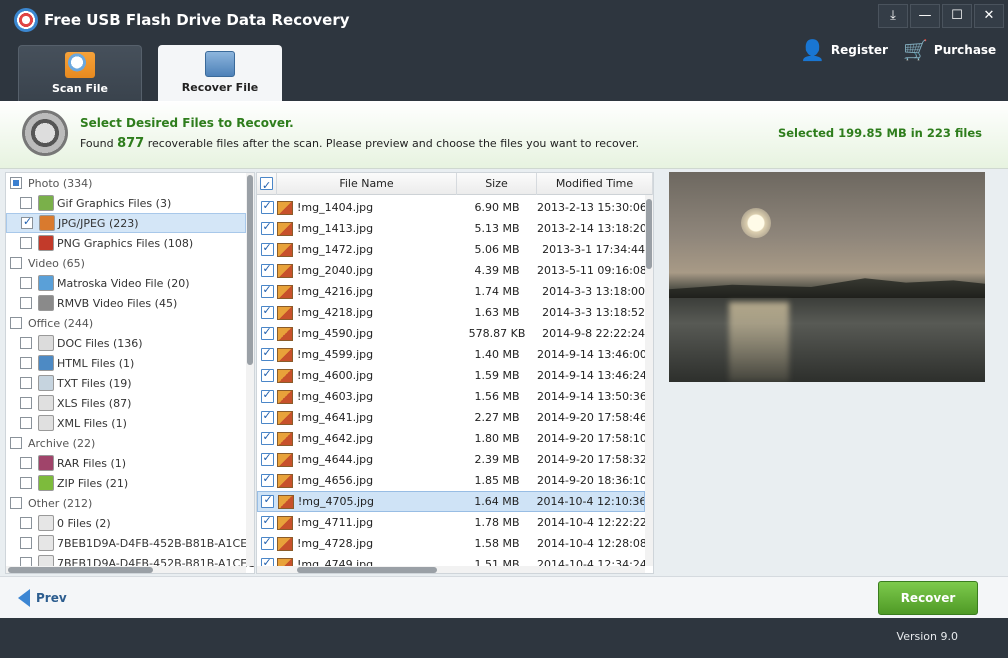 This screenshot has width=1008, height=658. Describe the element at coordinates (925, 16) in the screenshot. I see `minimize-button: —` at that location.